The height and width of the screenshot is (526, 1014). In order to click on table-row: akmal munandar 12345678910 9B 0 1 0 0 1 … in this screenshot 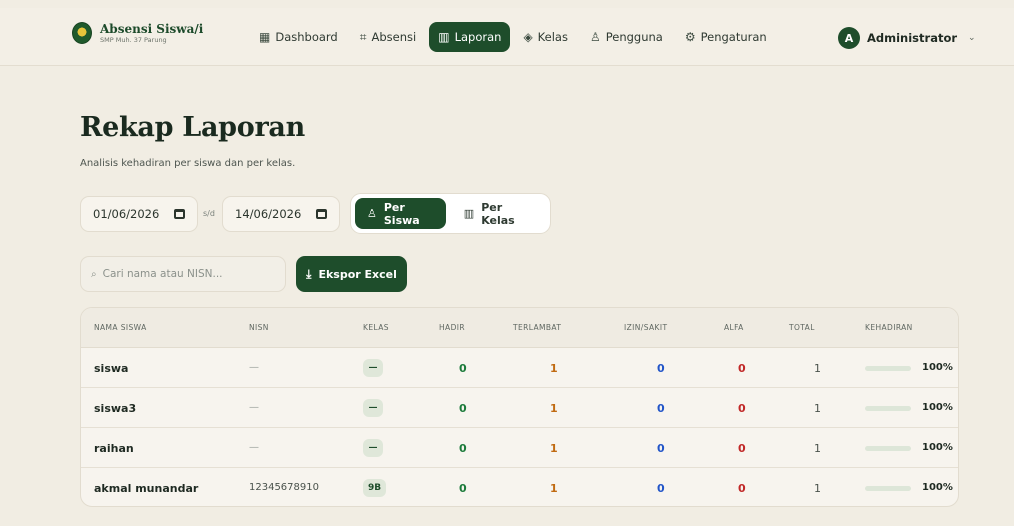, I will do `click(519, 487)`.